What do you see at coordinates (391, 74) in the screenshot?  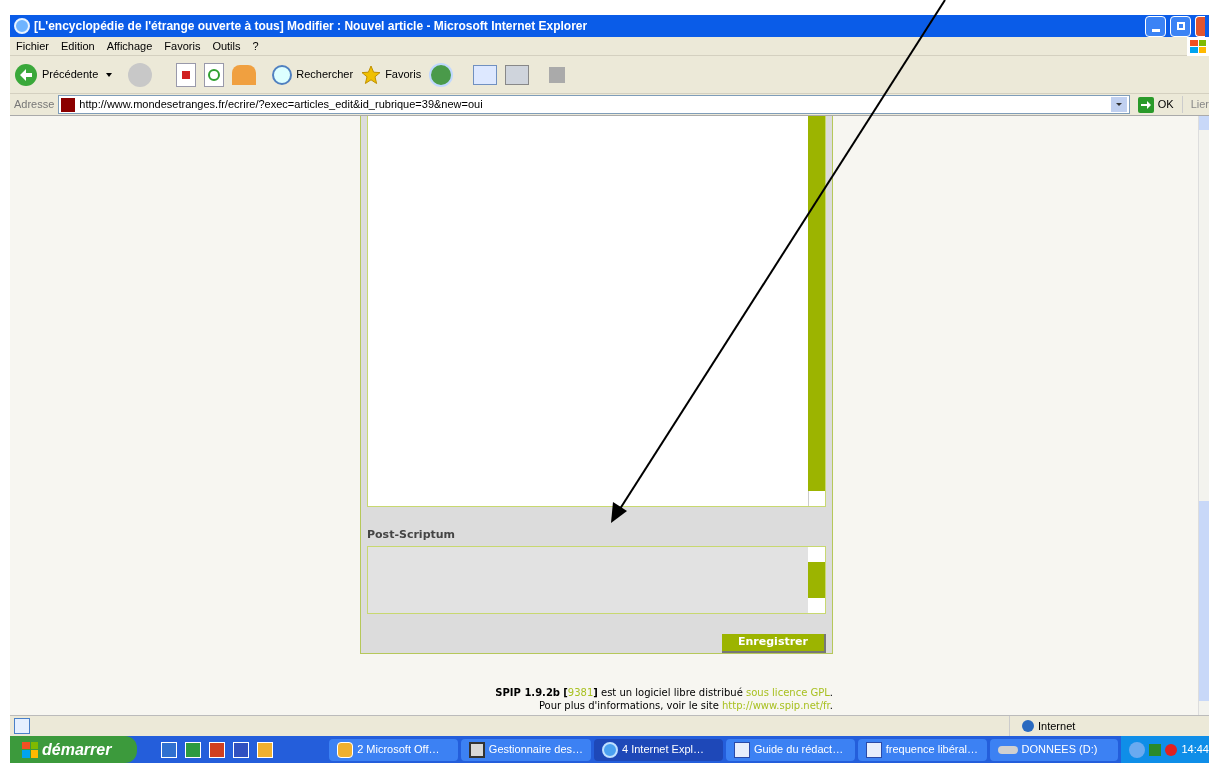 I see `favorites-button: Favoris` at bounding box center [391, 74].